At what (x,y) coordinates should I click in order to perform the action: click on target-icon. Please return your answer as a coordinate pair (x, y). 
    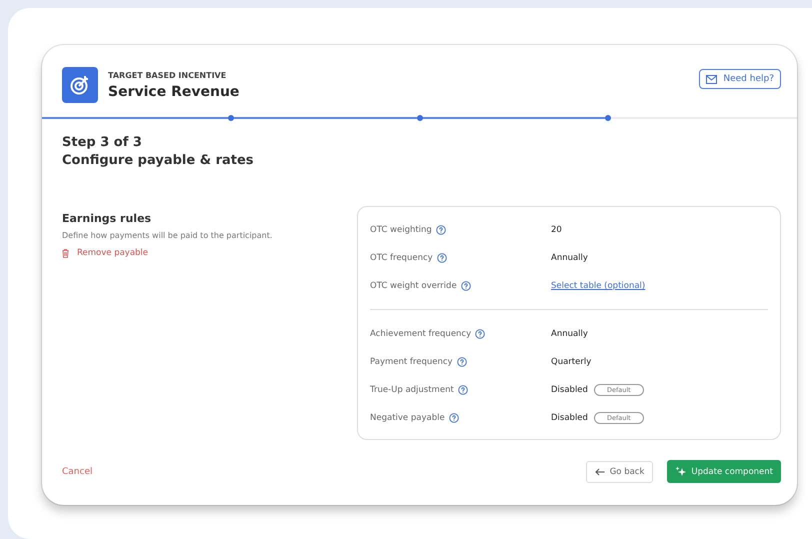
    Looking at the image, I should click on (80, 85).